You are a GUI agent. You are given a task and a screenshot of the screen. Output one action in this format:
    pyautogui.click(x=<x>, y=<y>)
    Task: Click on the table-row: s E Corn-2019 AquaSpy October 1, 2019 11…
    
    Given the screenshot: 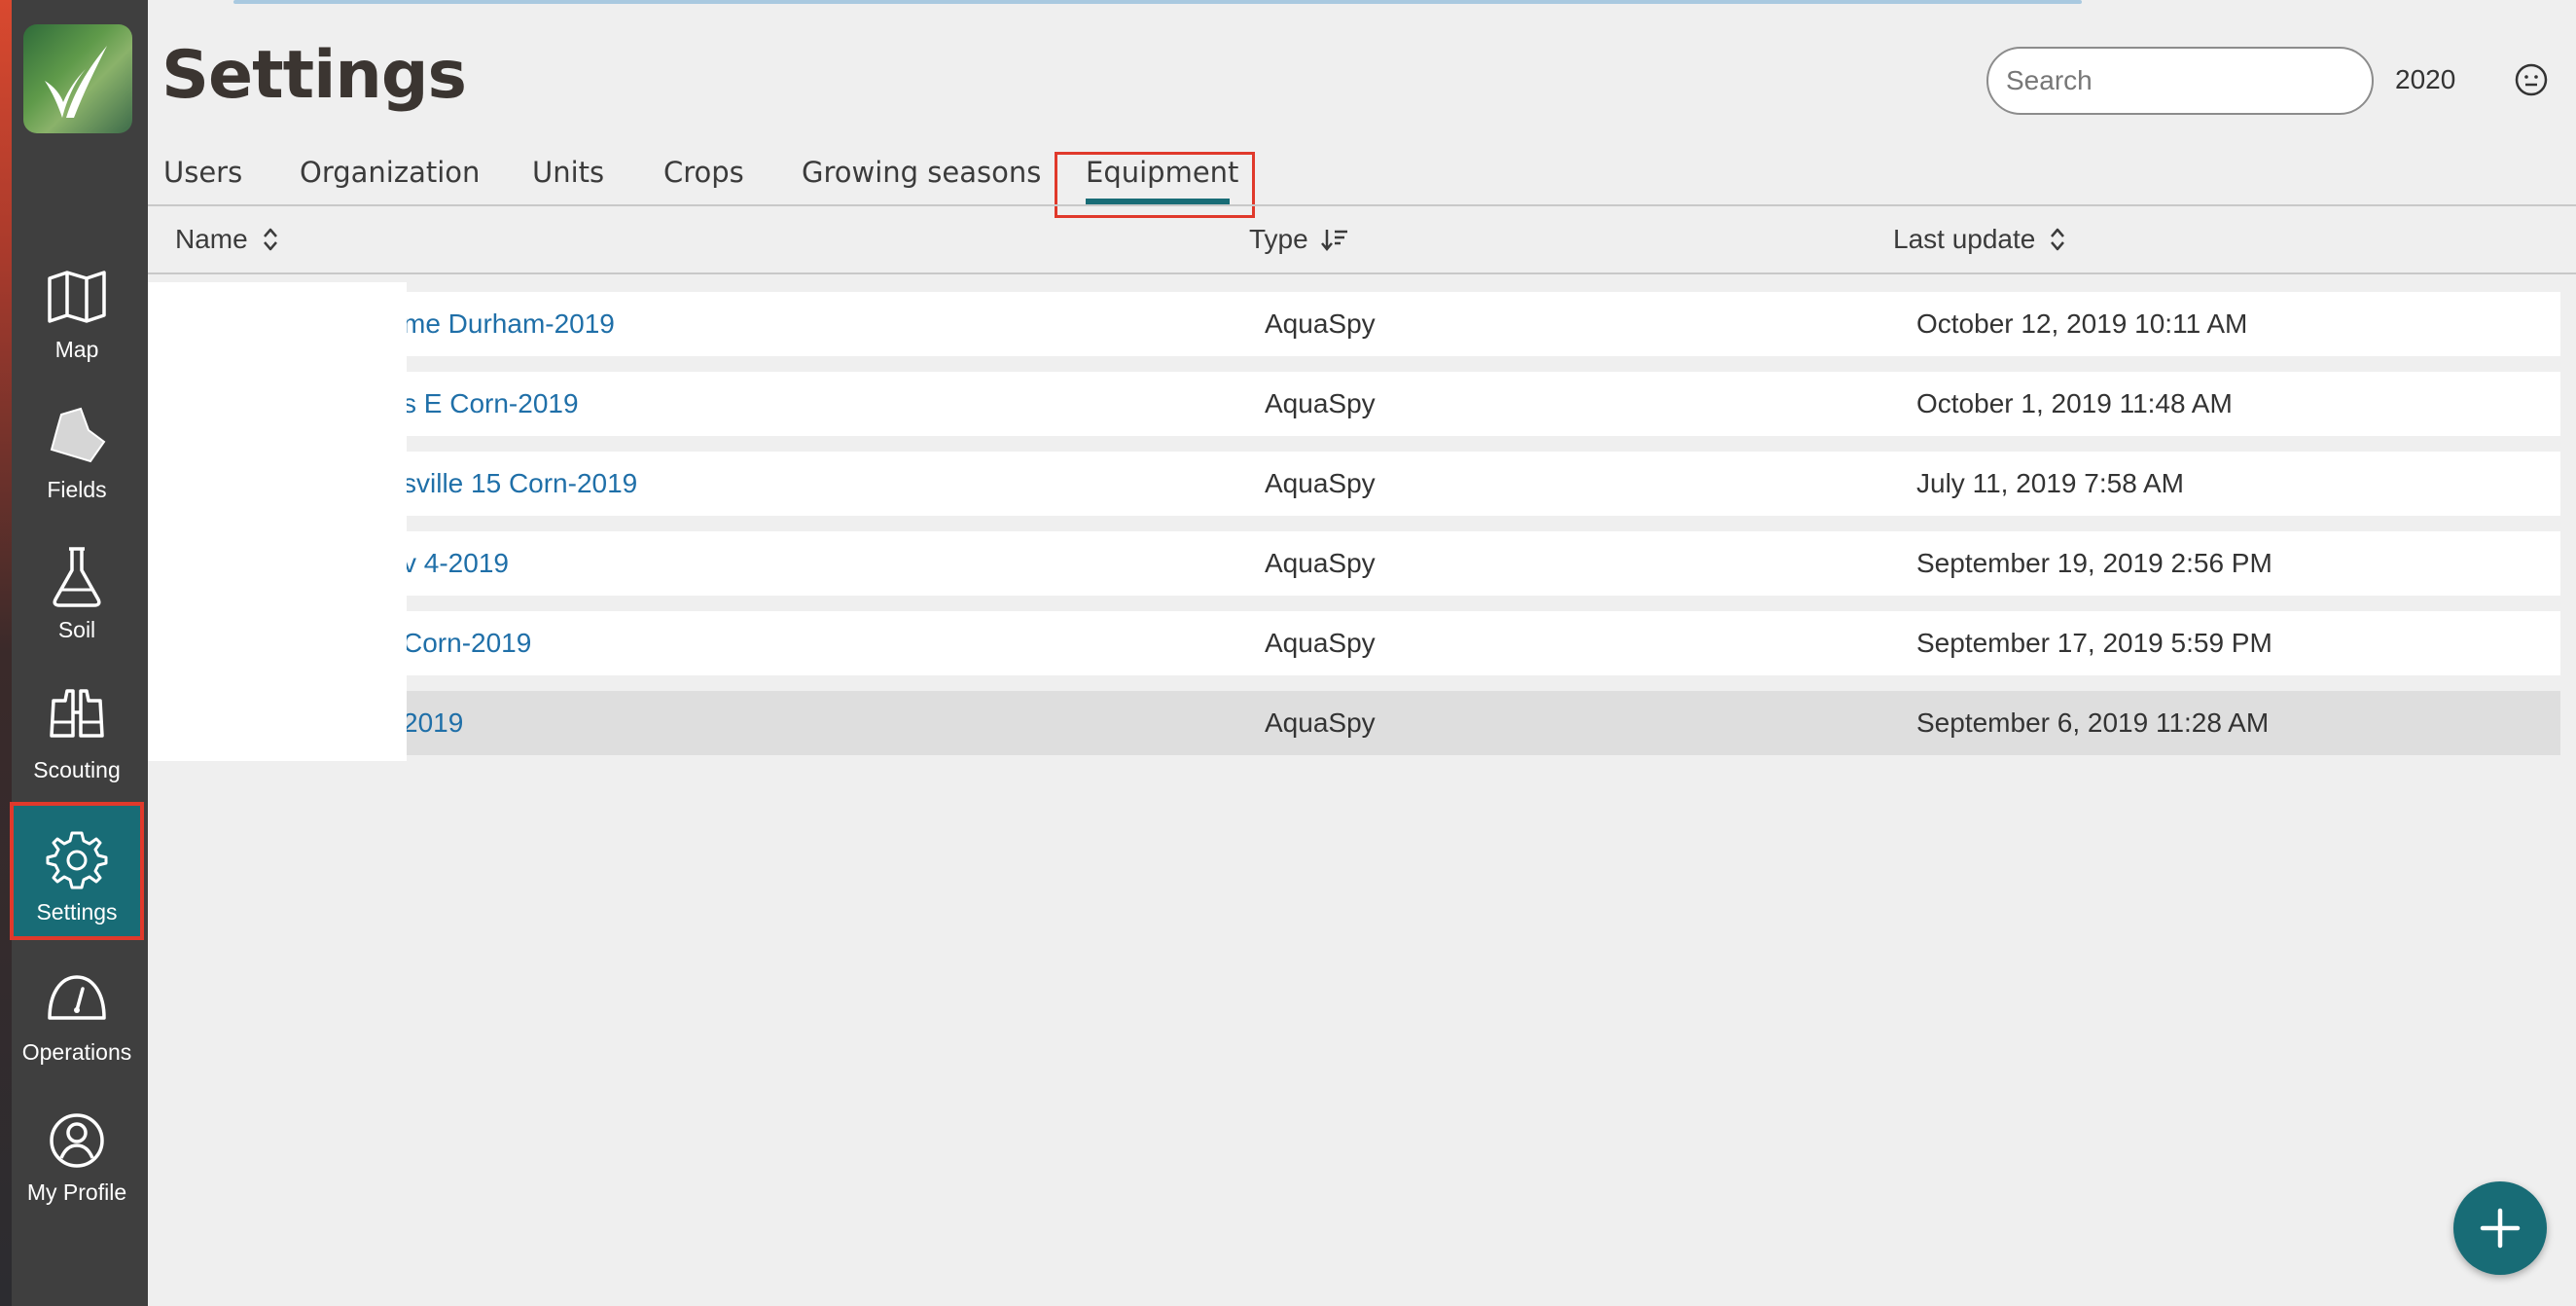 What is the action you would take?
    pyautogui.click(x=1354, y=404)
    